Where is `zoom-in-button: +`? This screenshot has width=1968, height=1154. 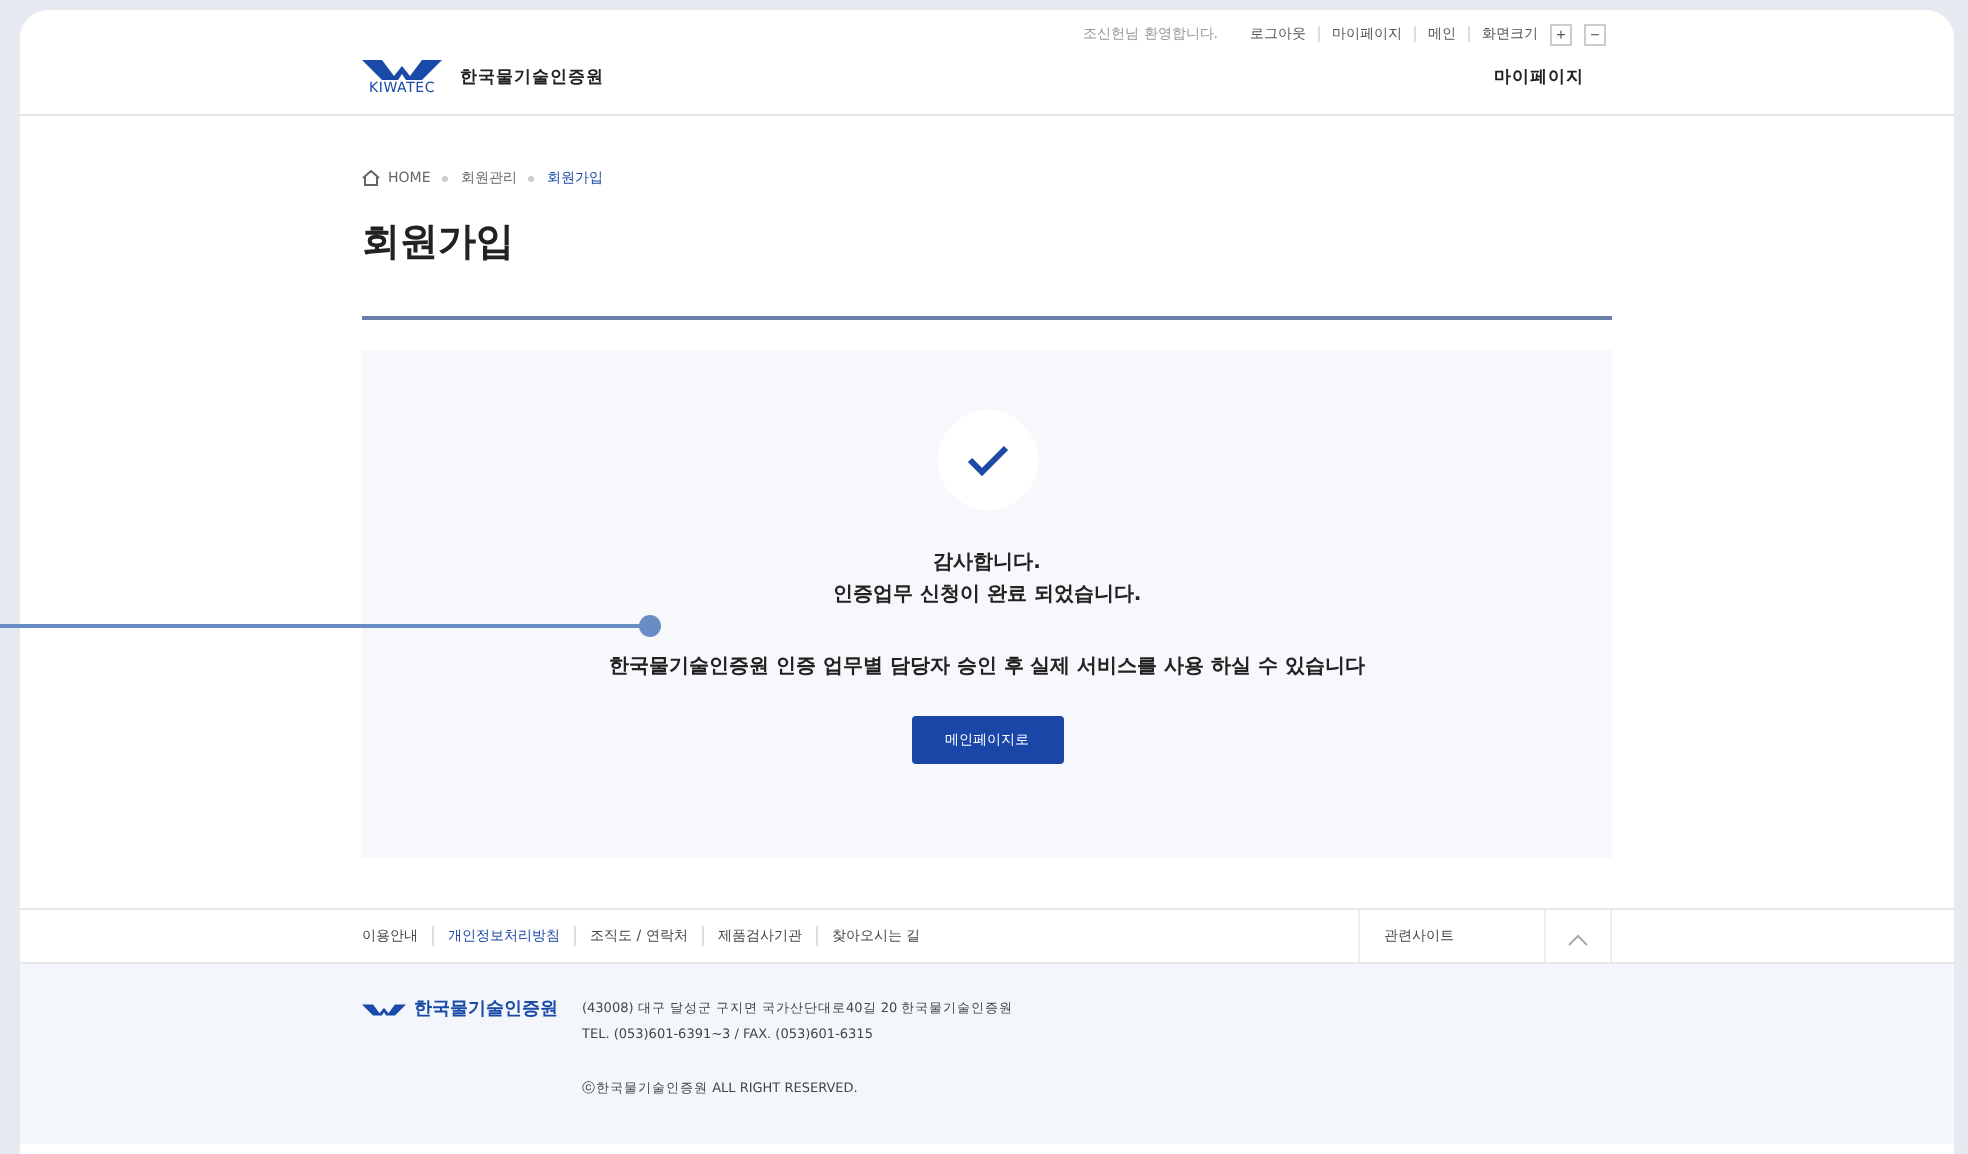
zoom-in-button: + is located at coordinates (1561, 34).